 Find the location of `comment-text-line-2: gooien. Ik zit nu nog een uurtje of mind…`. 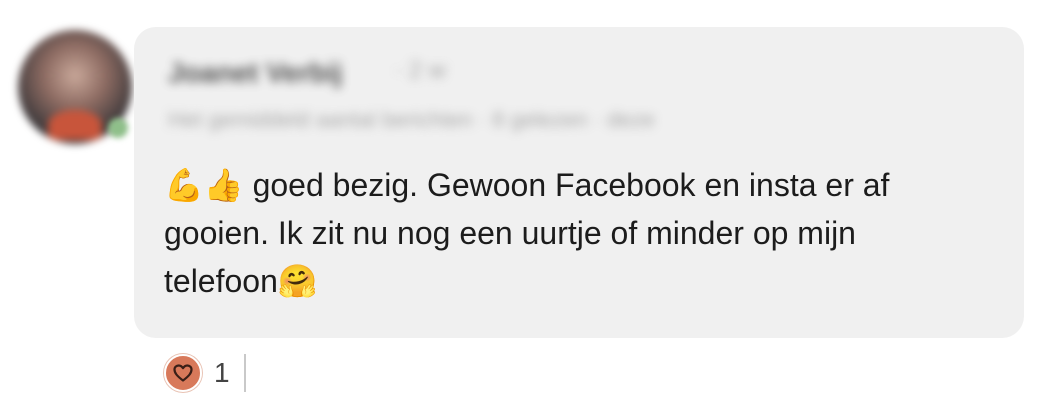

comment-text-line-2: gooien. Ik zit nu nog een uurtje of mind… is located at coordinates (510, 233).